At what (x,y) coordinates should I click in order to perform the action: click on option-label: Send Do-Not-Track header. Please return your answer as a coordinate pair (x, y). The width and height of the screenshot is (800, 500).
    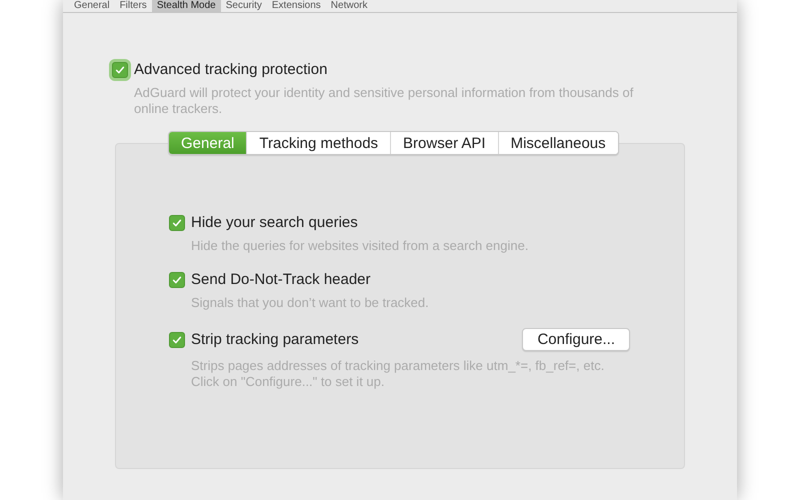
    Looking at the image, I should click on (281, 279).